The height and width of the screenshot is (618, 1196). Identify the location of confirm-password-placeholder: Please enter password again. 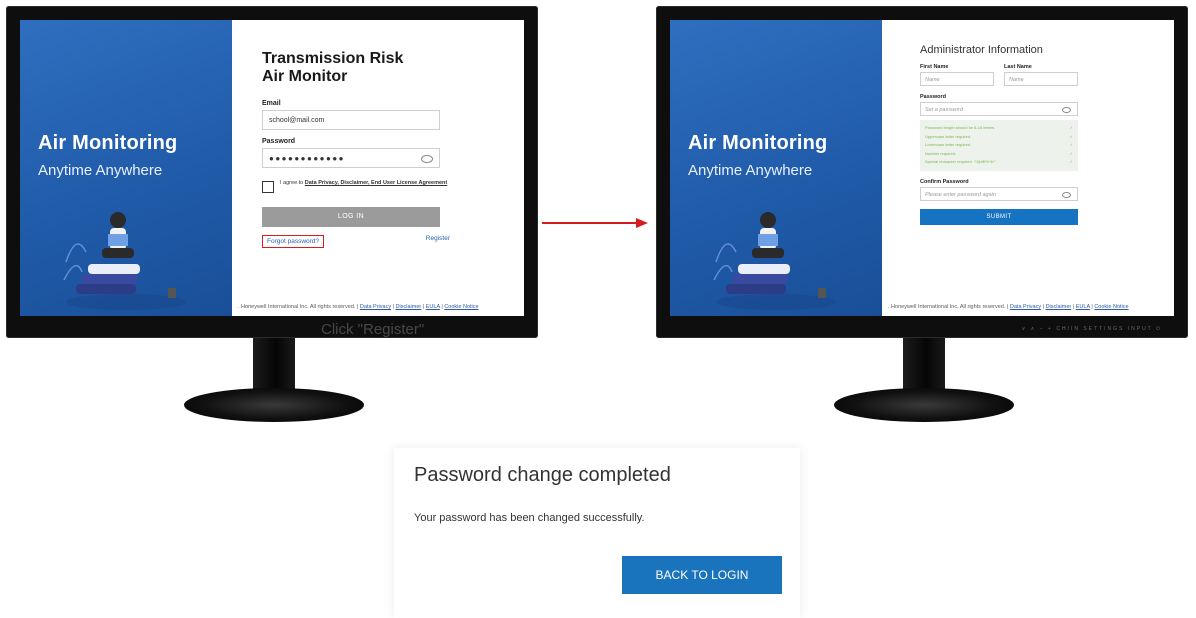
(960, 194).